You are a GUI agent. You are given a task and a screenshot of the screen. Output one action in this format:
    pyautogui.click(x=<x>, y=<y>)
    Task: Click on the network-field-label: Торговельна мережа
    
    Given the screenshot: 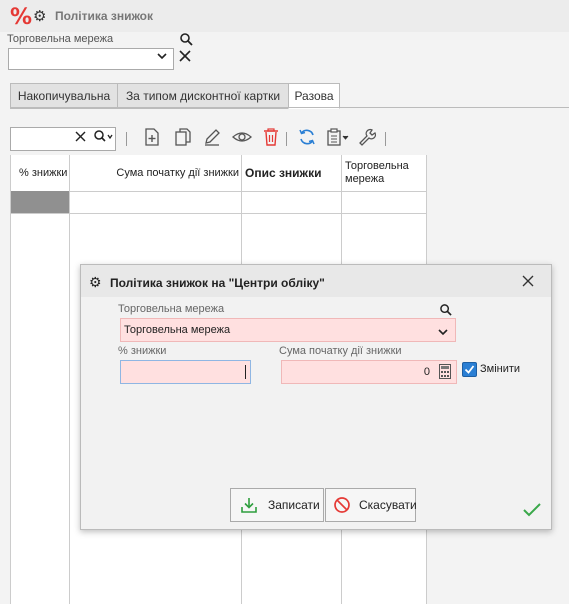 What is the action you would take?
    pyautogui.click(x=171, y=309)
    